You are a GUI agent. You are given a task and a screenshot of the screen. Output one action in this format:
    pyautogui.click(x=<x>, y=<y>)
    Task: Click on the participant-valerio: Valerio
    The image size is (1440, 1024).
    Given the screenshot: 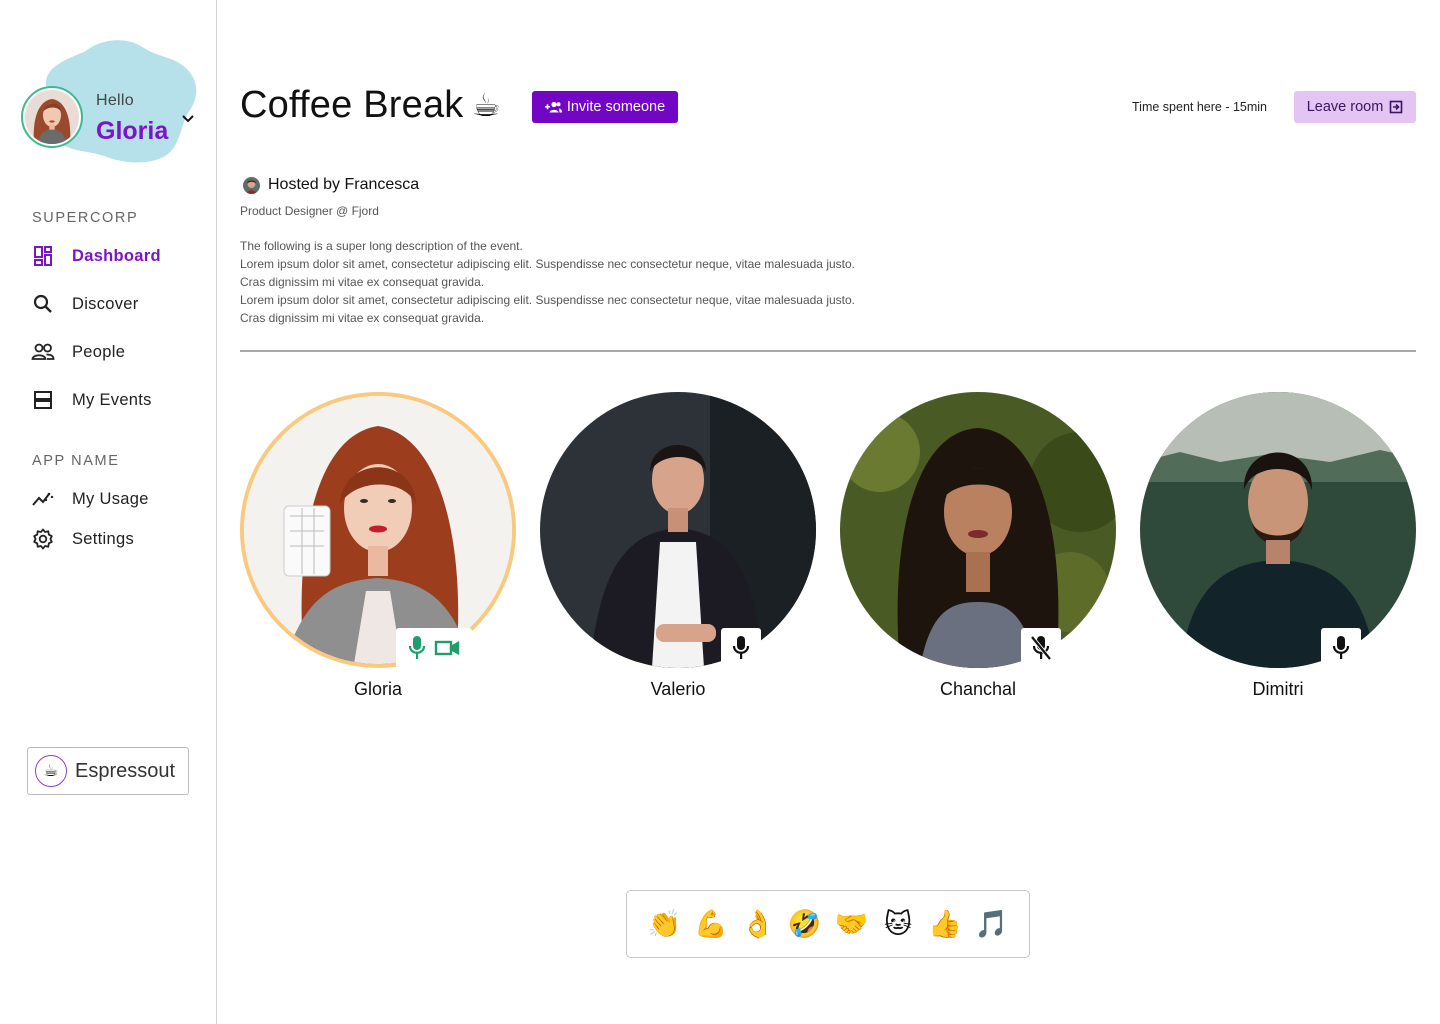 What is the action you would take?
    pyautogui.click(x=678, y=552)
    